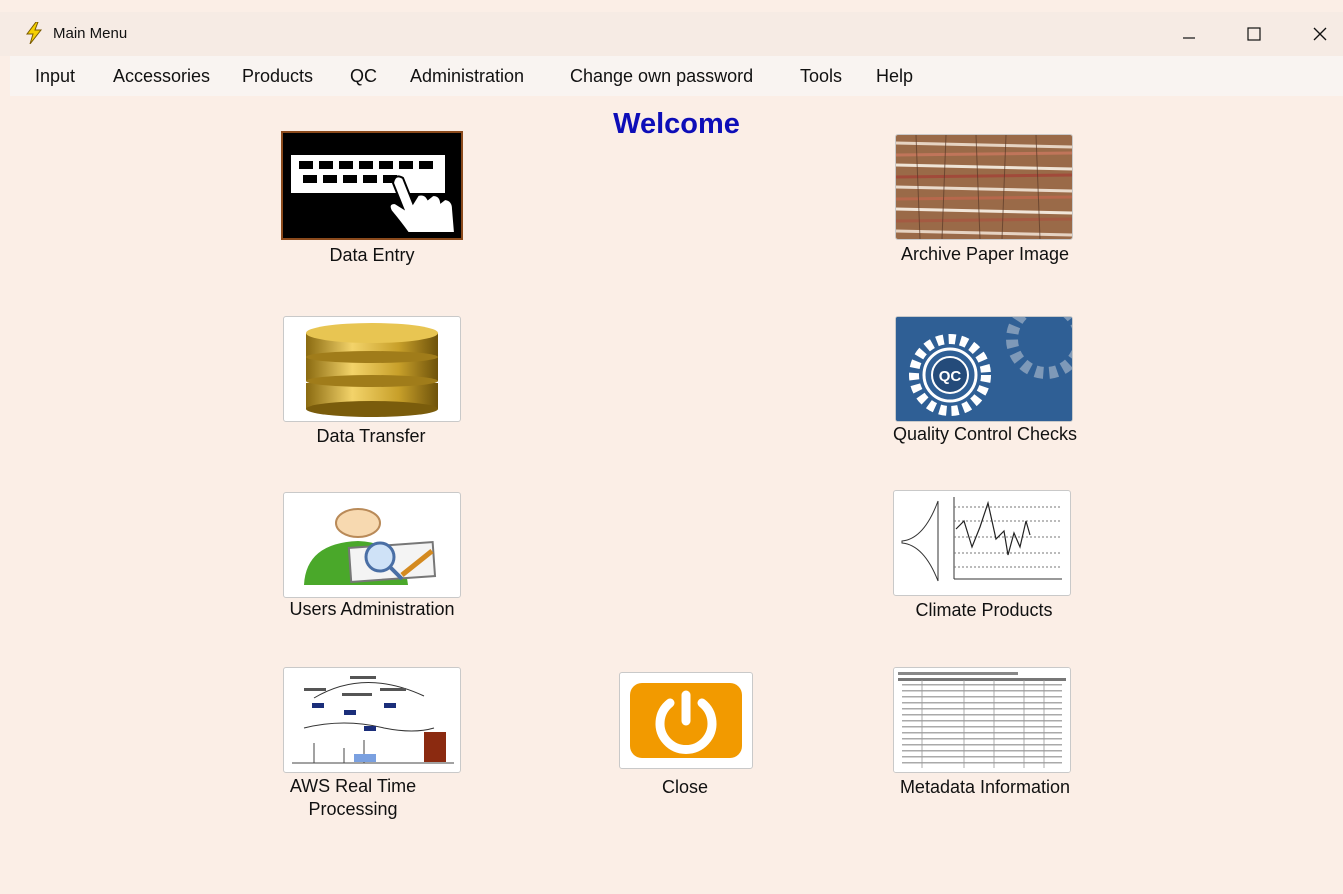 The height and width of the screenshot is (894, 1343). I want to click on metadata-information-button: Metadata Information, so click(985, 732).